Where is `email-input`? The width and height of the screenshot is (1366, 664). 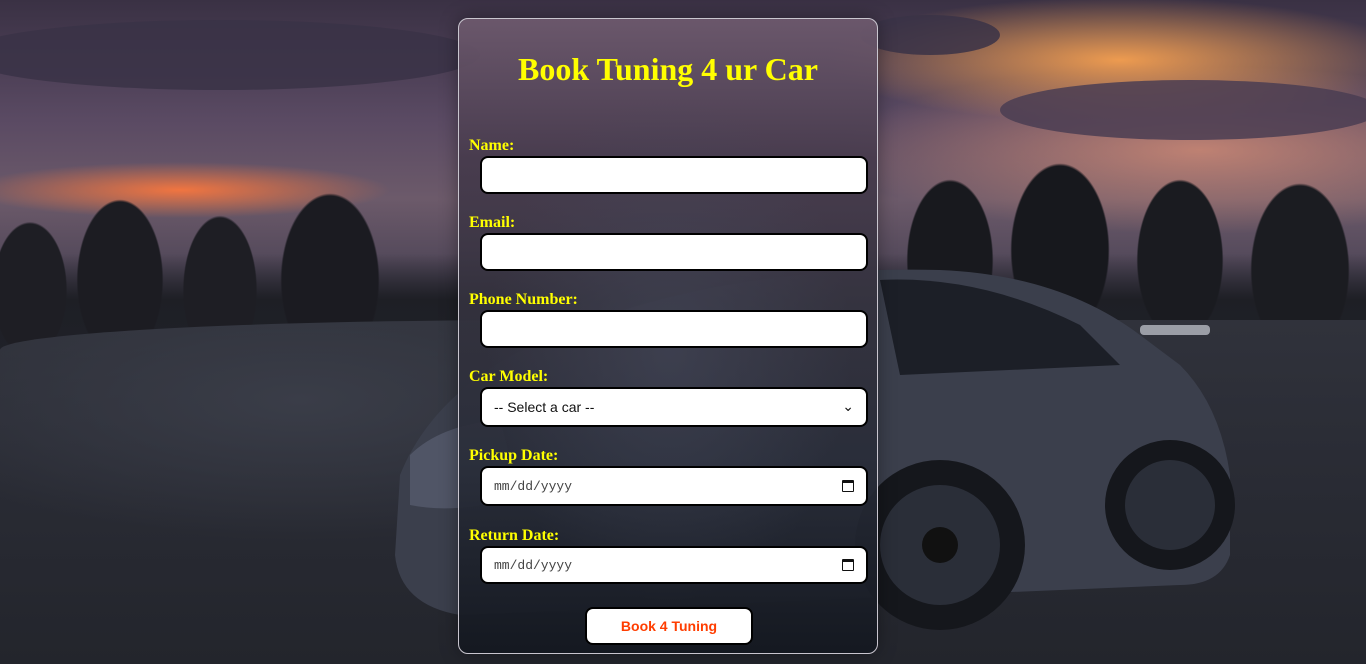 email-input is located at coordinates (674, 252).